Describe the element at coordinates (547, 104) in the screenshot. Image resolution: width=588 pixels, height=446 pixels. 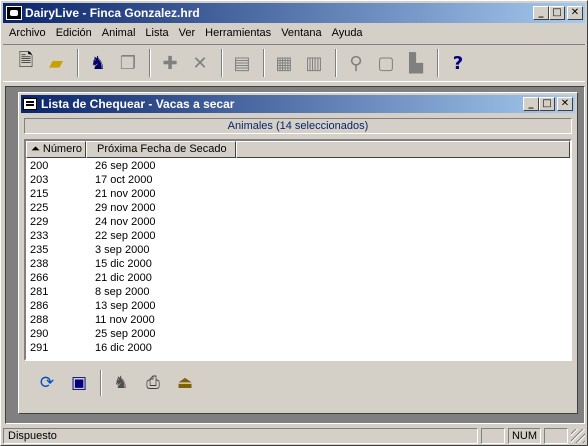
I see `child-maximize-button: □` at that location.